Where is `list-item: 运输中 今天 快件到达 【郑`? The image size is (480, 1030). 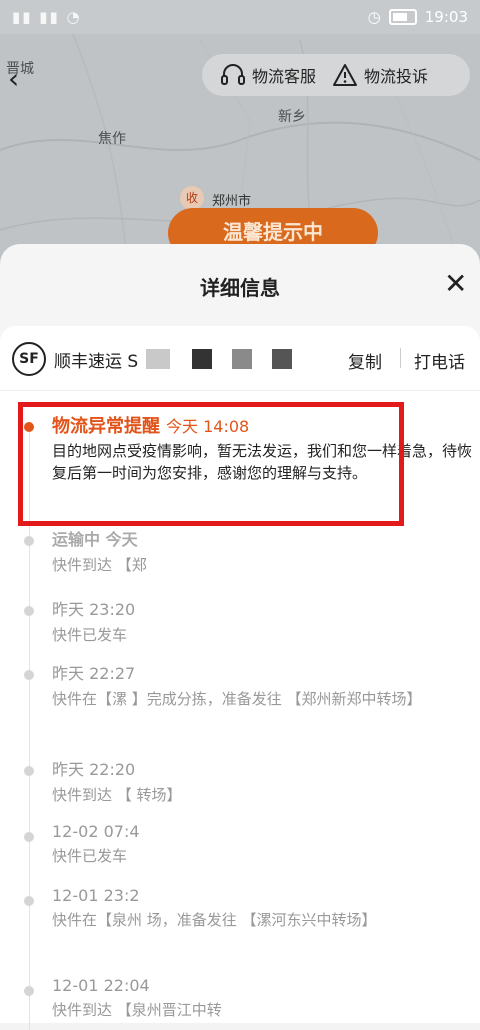 list-item: 运输中 今天 快件到达 【郑 is located at coordinates (262, 551).